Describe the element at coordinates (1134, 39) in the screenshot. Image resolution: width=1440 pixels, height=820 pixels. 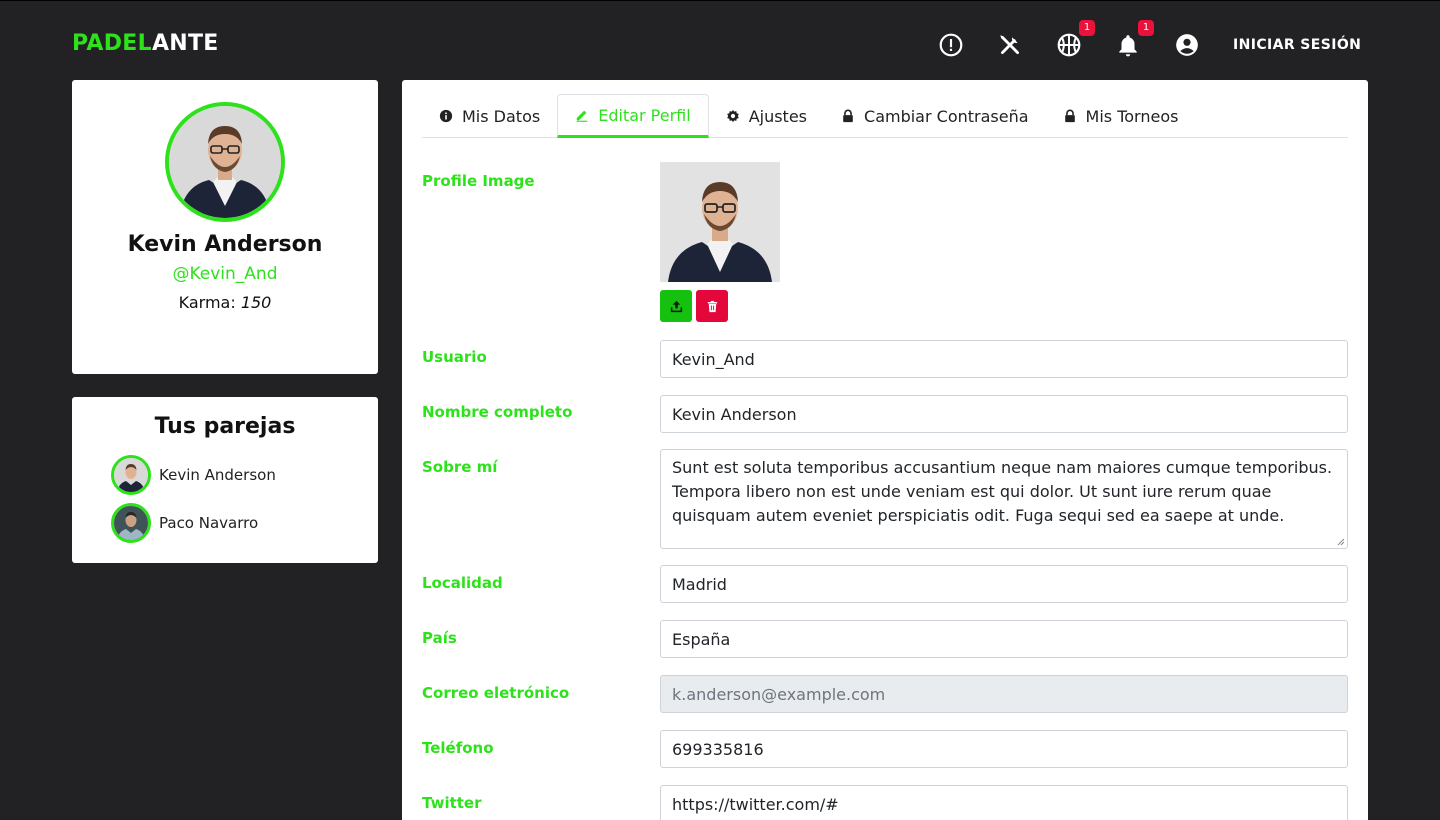
I see `bell-icon: 1` at that location.